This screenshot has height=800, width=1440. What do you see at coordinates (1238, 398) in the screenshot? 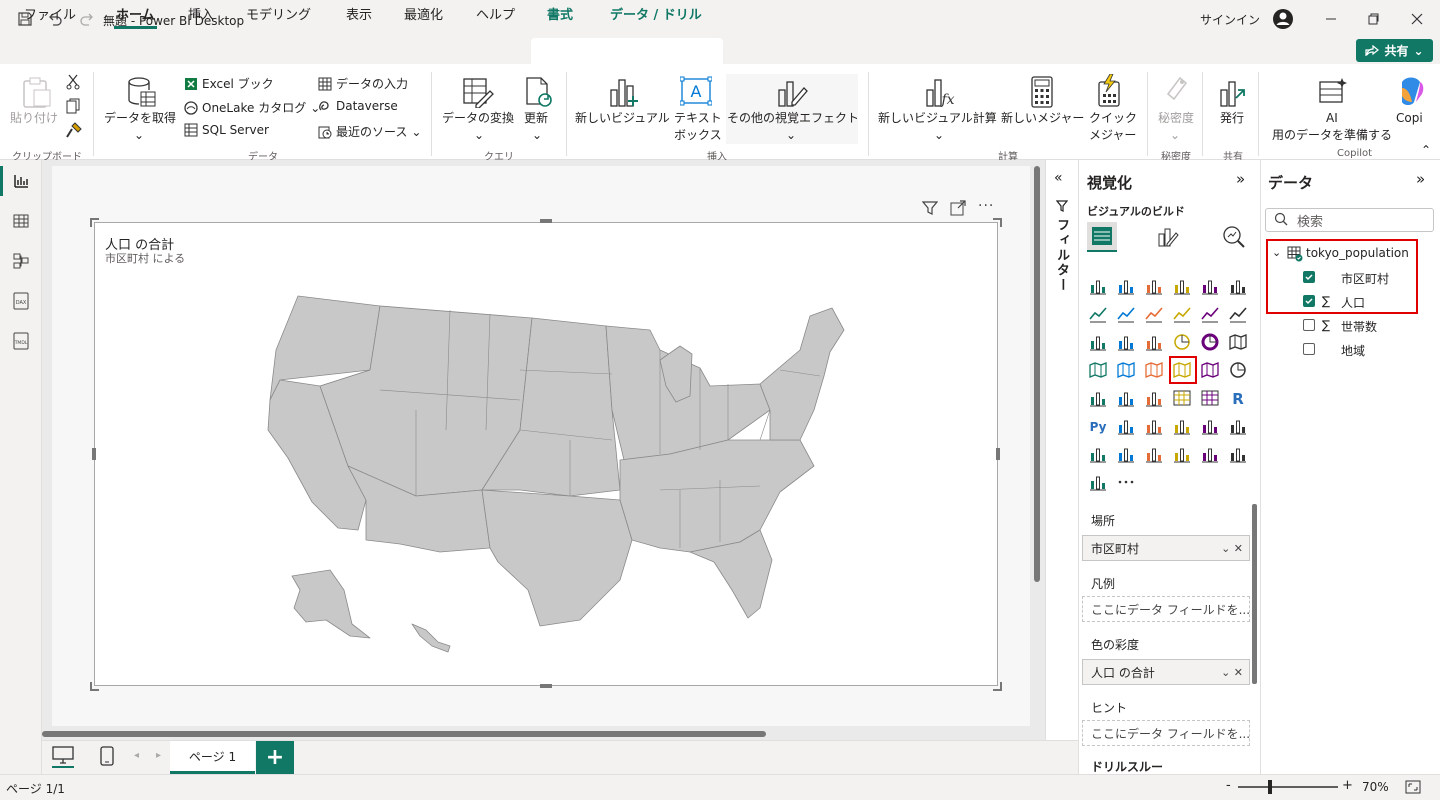
I see `r-visual-icon: R` at bounding box center [1238, 398].